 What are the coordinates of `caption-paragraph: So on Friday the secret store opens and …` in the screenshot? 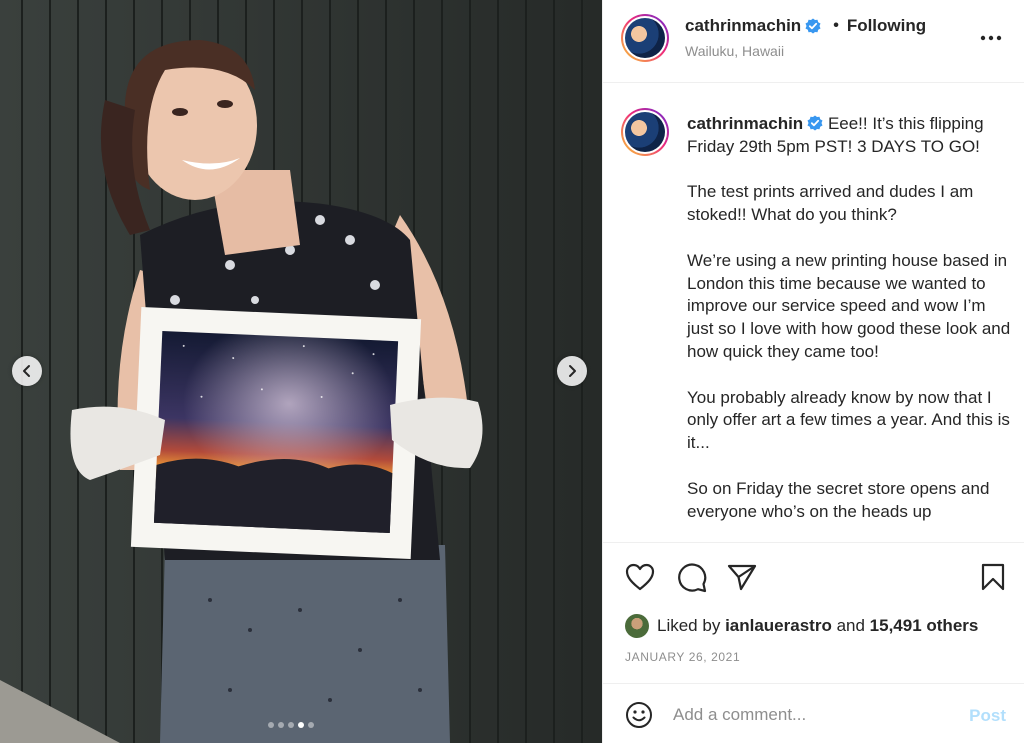 It's located at (838, 499).